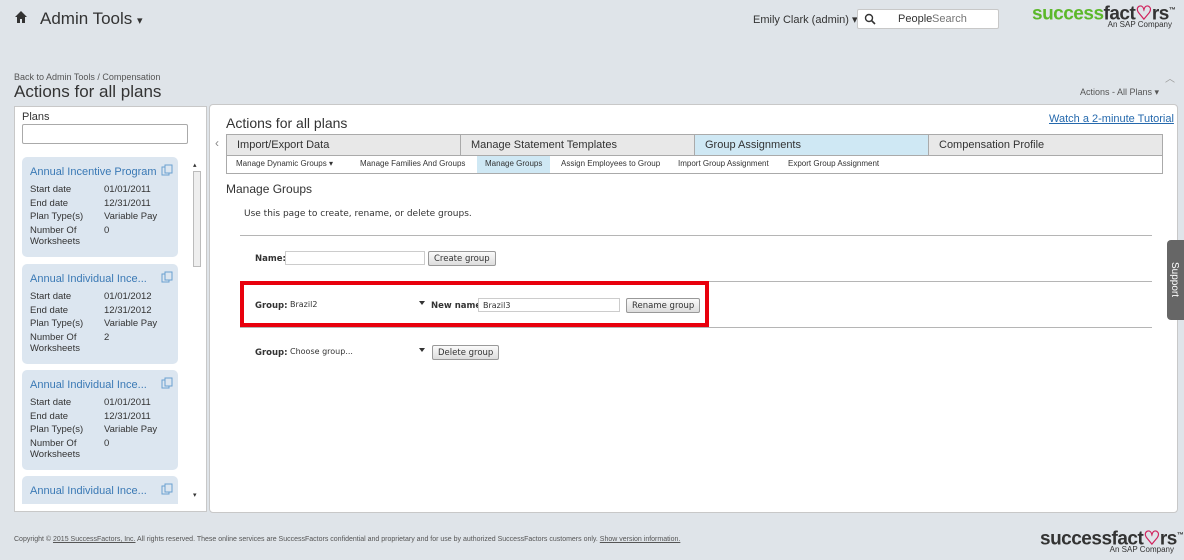 The width and height of the screenshot is (1184, 560). I want to click on app-title-menu: Admin Tools ▾, so click(91, 19).